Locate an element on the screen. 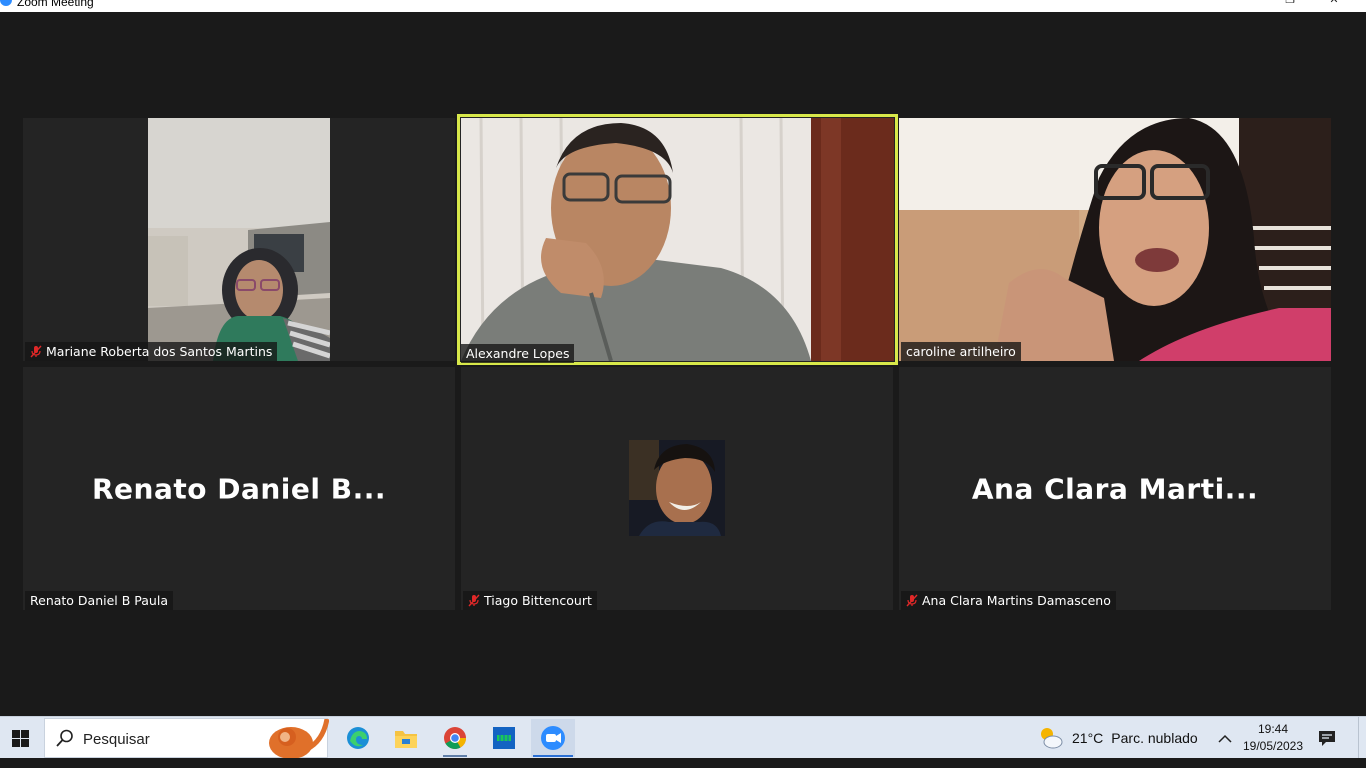 The image size is (1366, 768). taskbar-search: Pesquisar is located at coordinates (186, 738).